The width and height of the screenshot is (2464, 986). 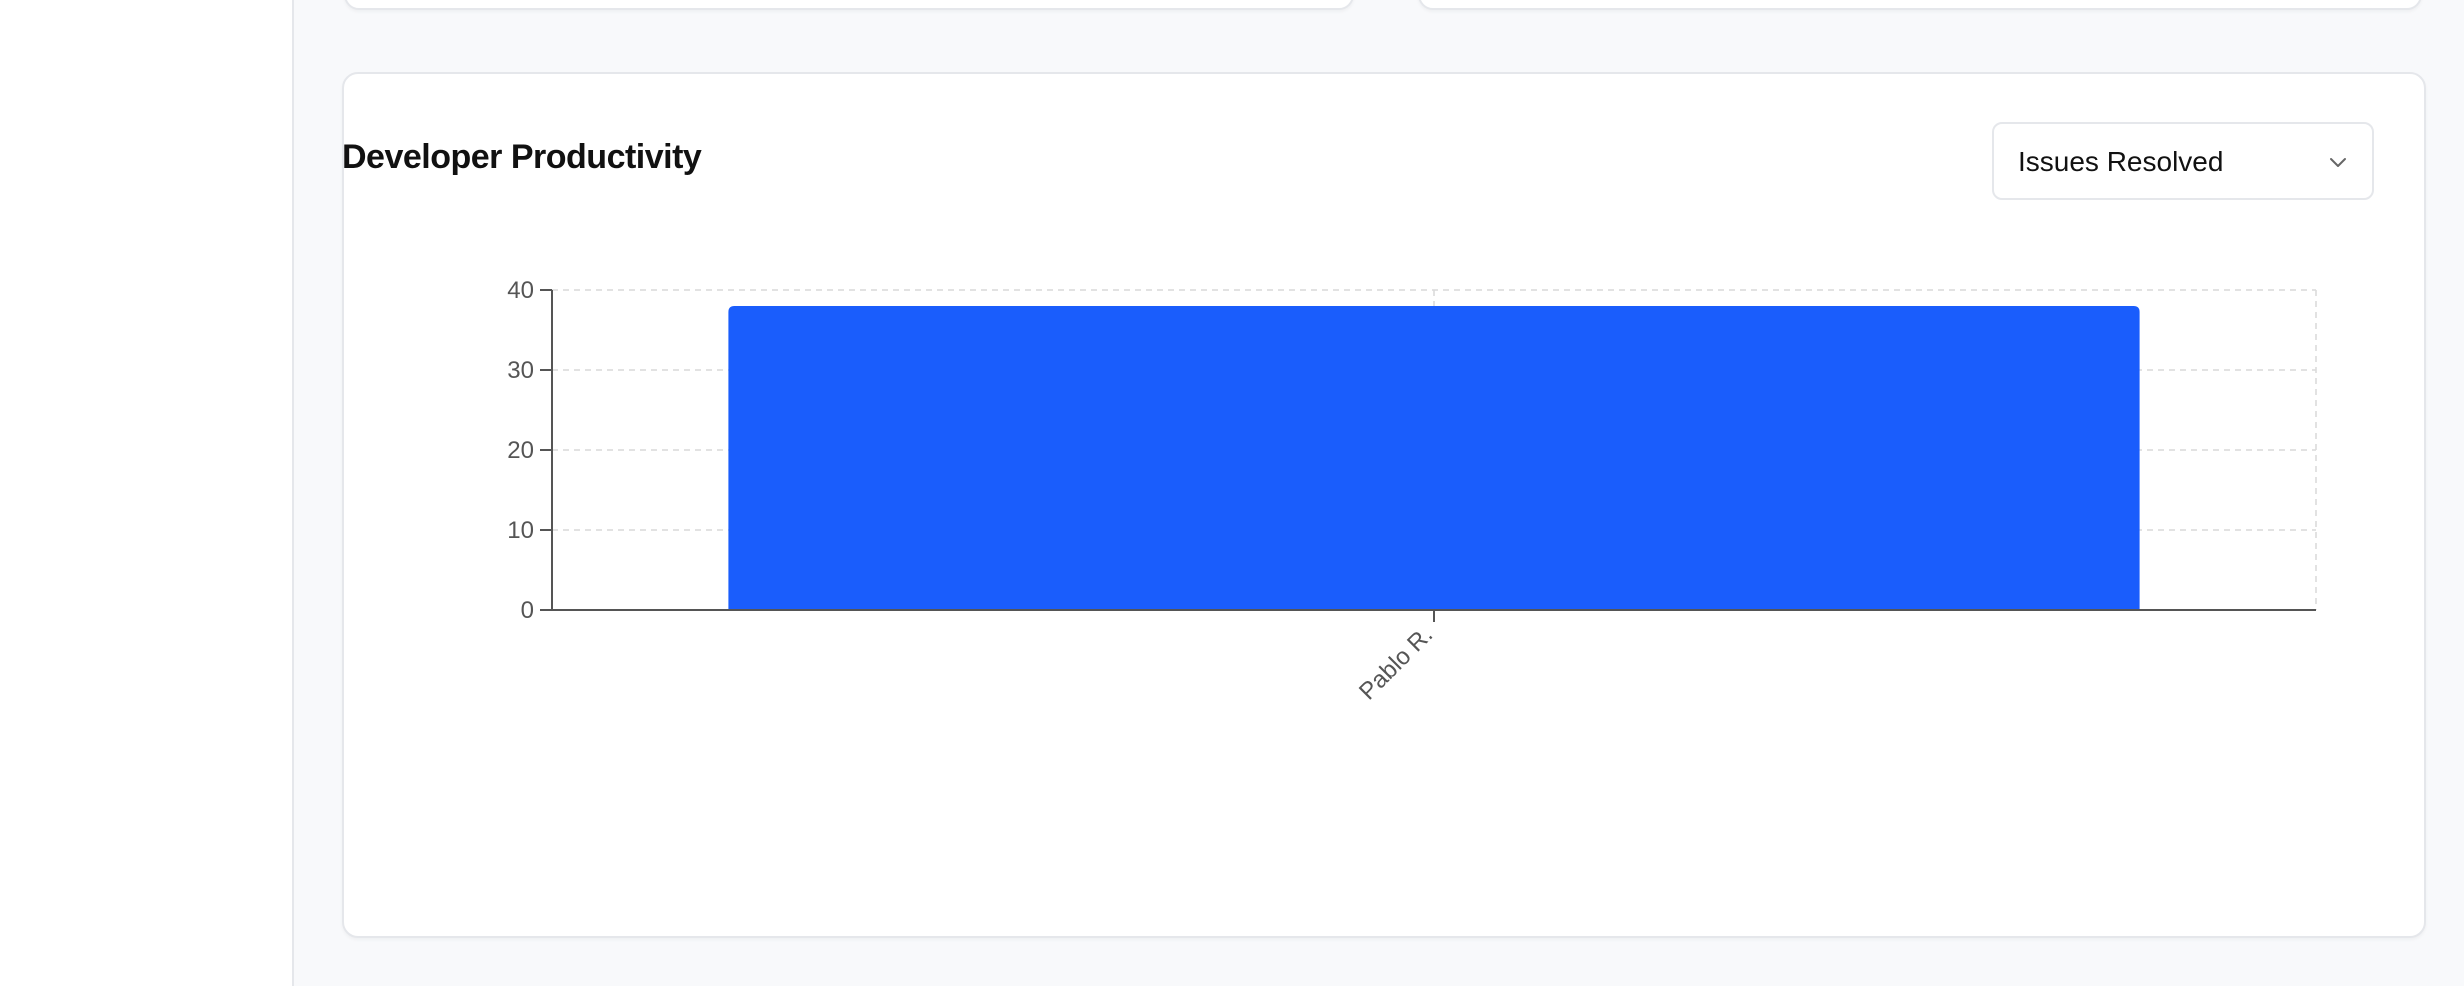 I want to click on y-tick-label: 0, so click(x=527, y=610).